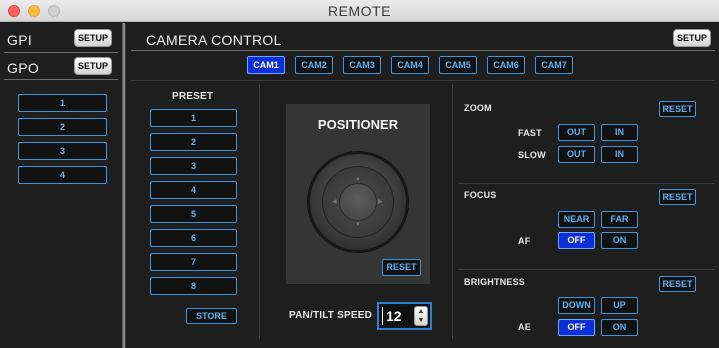 The image size is (719, 348). I want to click on focus-heading: FOCUS, so click(480, 195).